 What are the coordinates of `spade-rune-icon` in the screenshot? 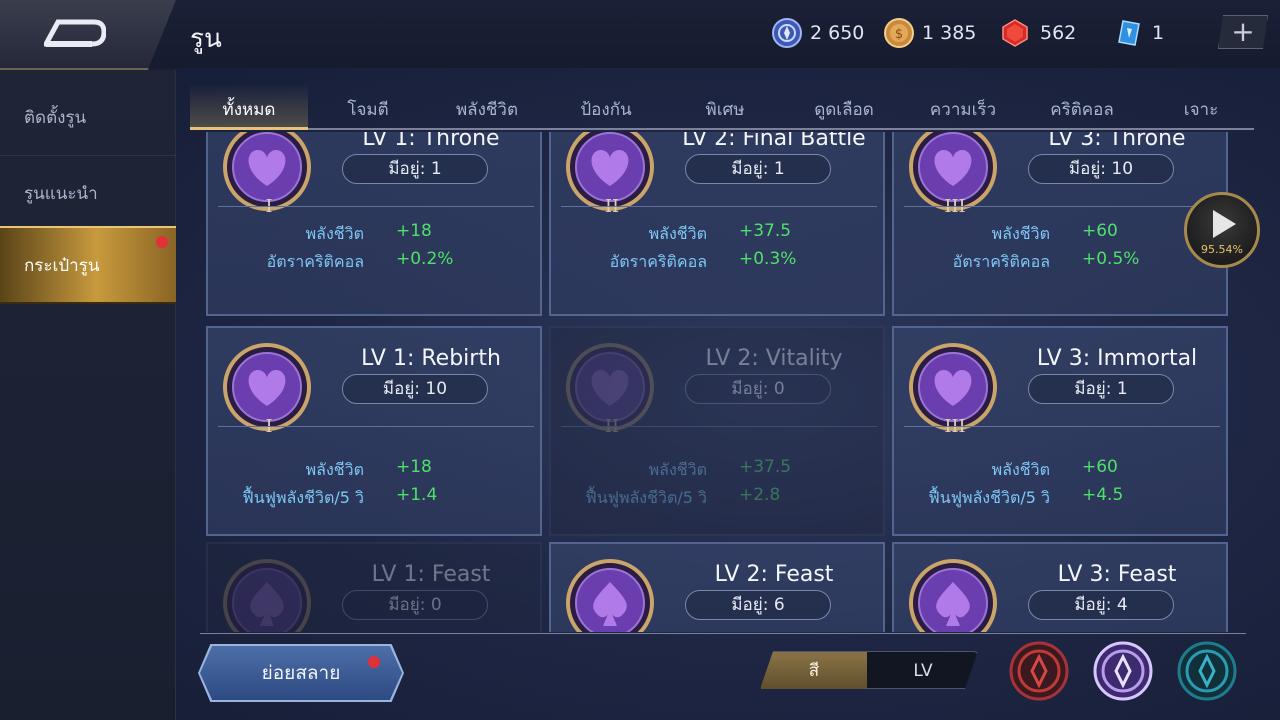 It's located at (610, 595).